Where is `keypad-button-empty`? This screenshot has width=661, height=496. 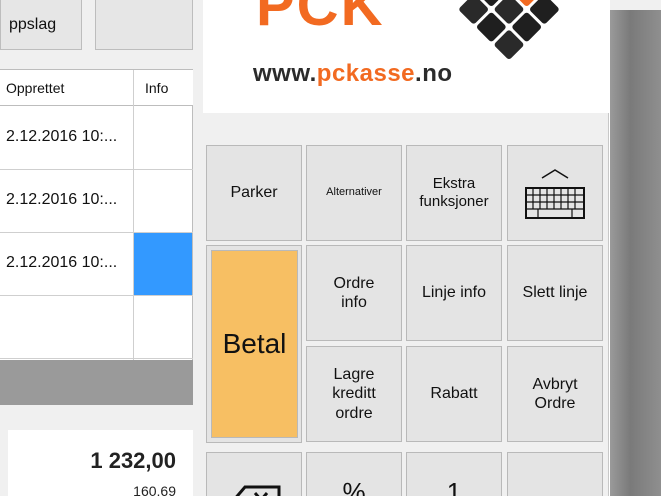 keypad-button-empty is located at coordinates (555, 474).